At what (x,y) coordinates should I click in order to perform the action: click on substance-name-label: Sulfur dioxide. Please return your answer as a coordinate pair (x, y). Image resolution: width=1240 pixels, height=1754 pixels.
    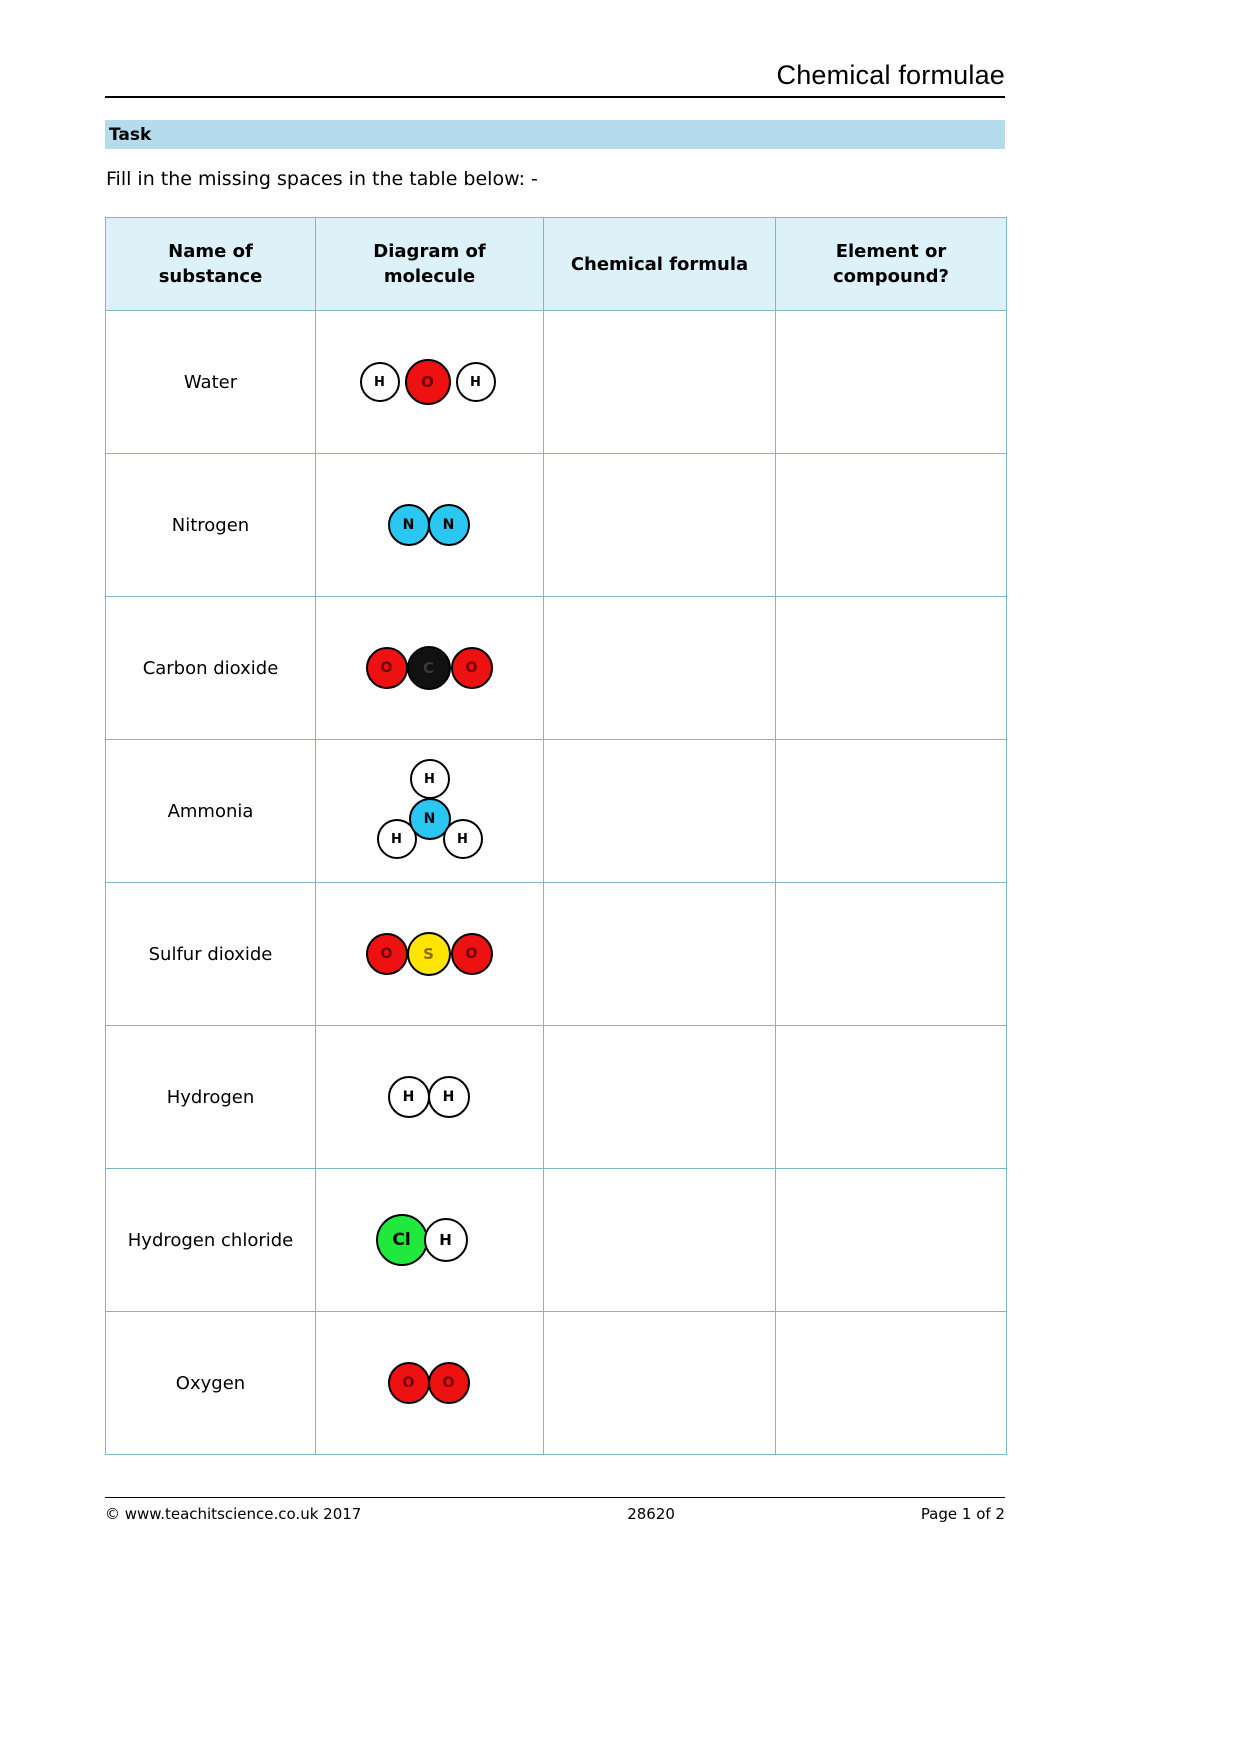
    Looking at the image, I should click on (210, 954).